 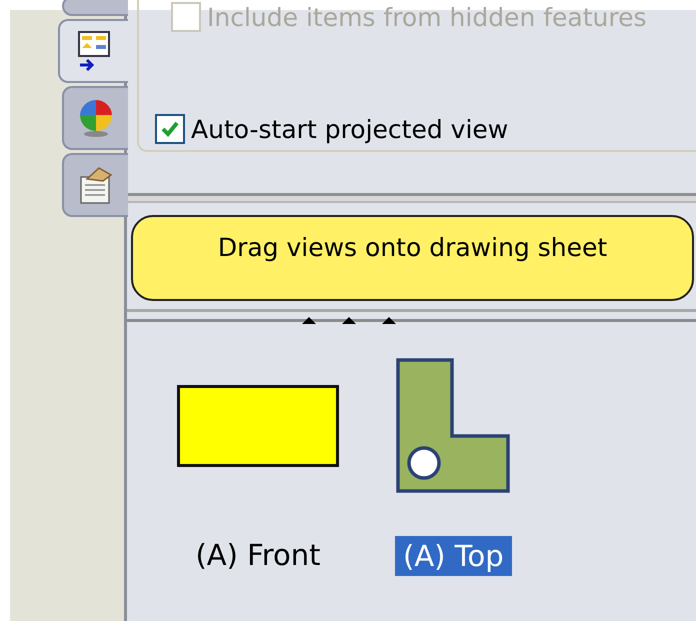 I want to click on bracket-view-thumbnail, so click(x=453, y=426).